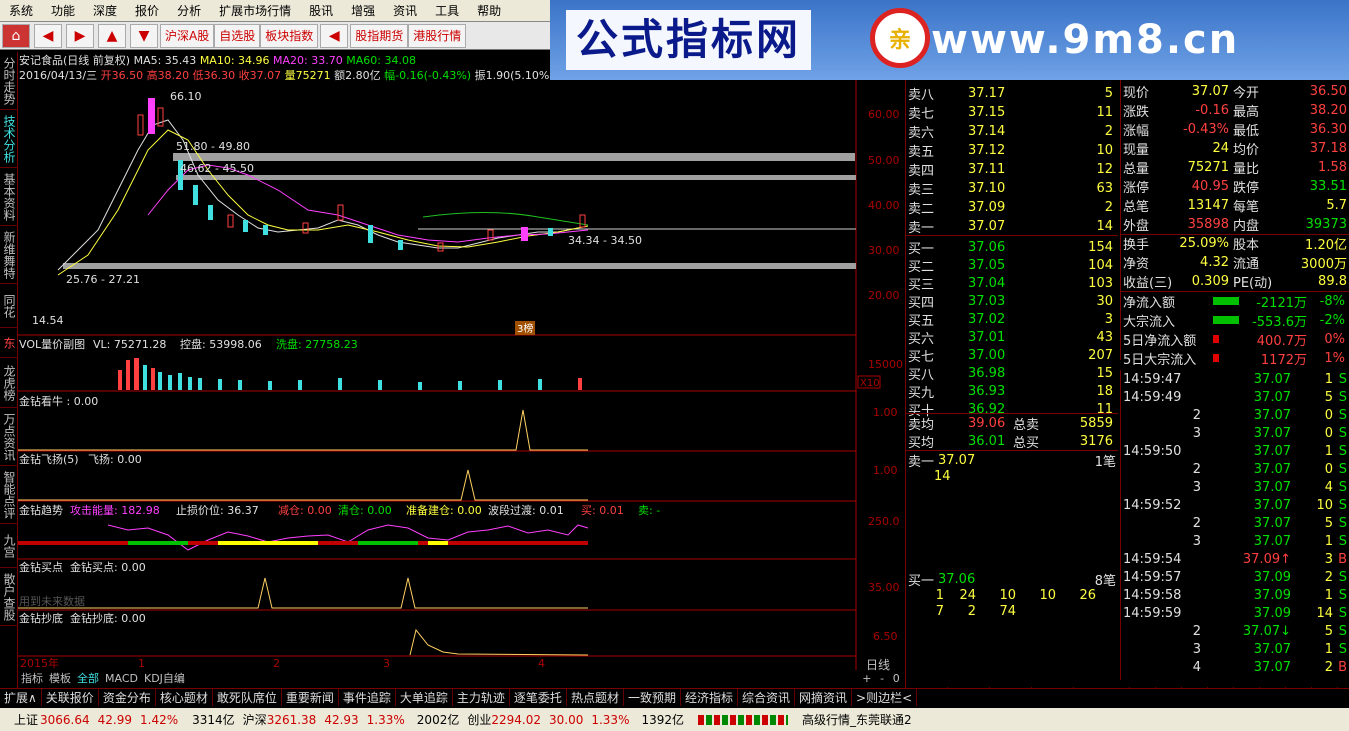 The height and width of the screenshot is (731, 1349). What do you see at coordinates (1152, 577) in the screenshot?
I see `tick-time: 14:59:57` at bounding box center [1152, 577].